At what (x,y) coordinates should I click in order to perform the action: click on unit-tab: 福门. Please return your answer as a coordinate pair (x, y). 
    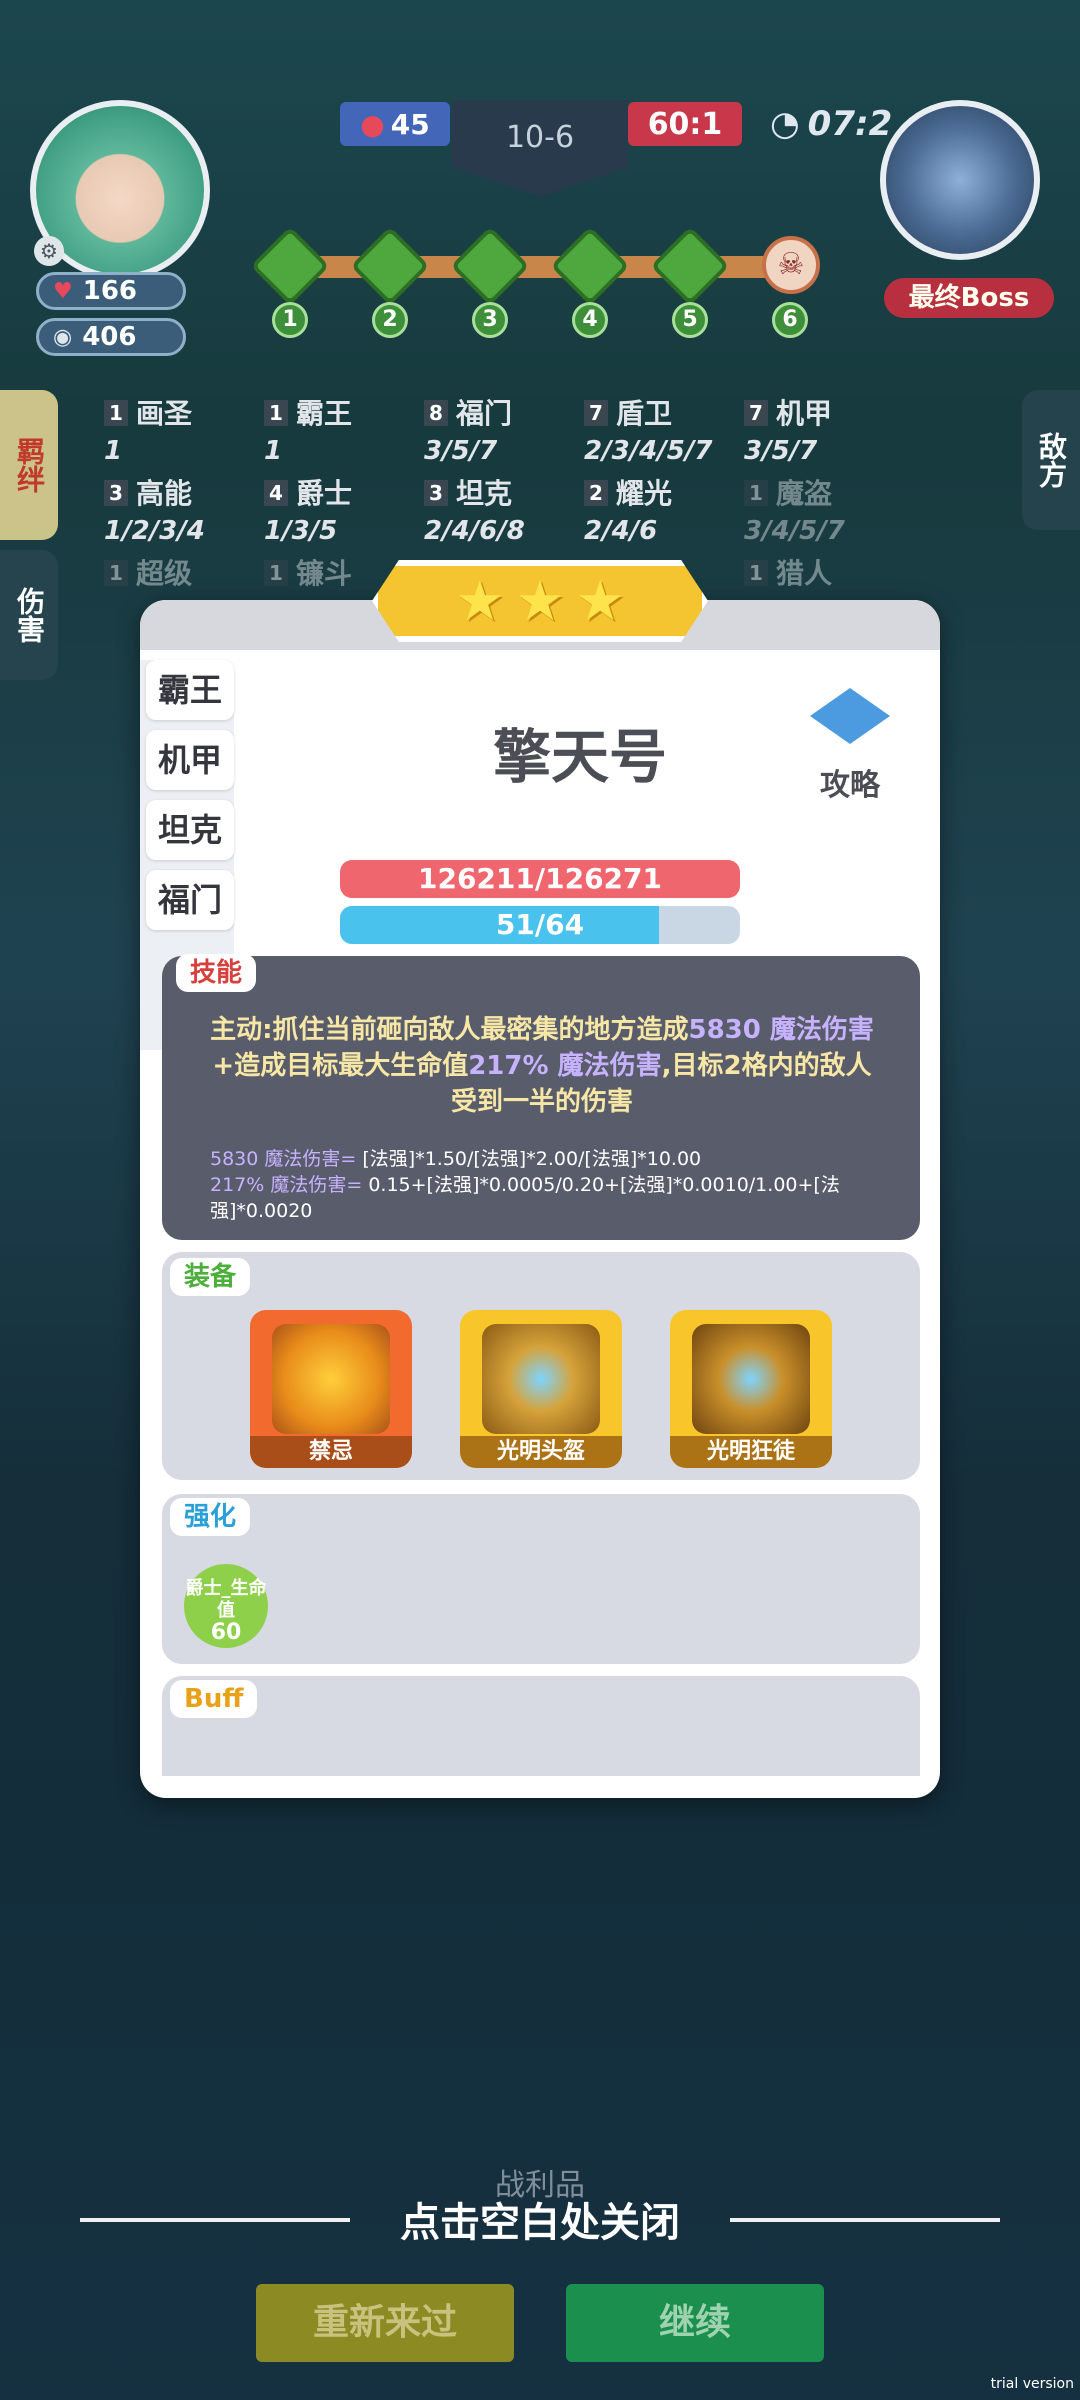
    Looking at the image, I should click on (190, 900).